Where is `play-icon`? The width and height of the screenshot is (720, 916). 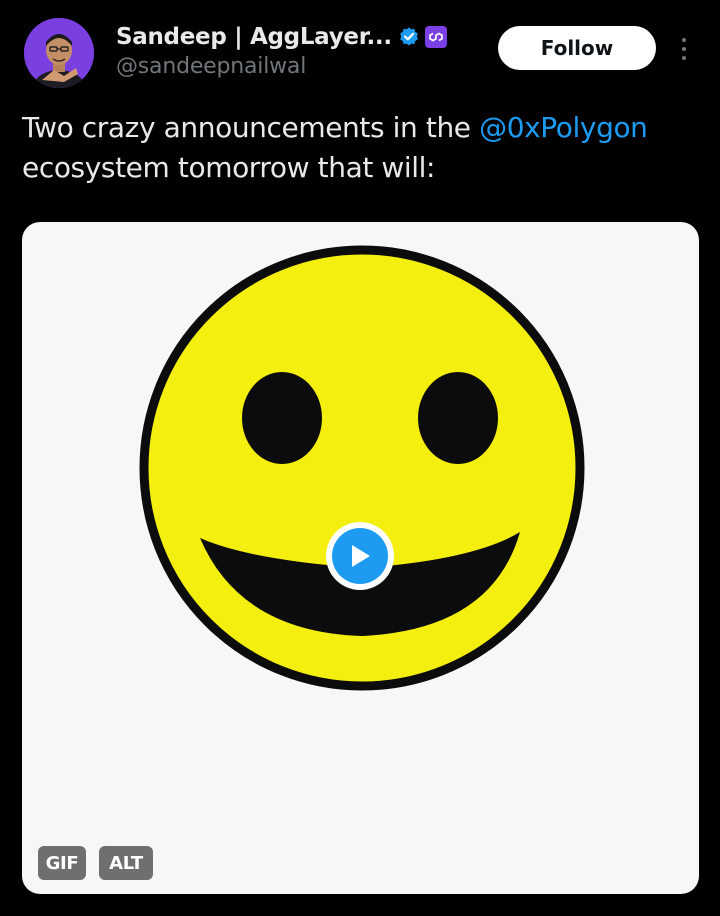
play-icon is located at coordinates (360, 556).